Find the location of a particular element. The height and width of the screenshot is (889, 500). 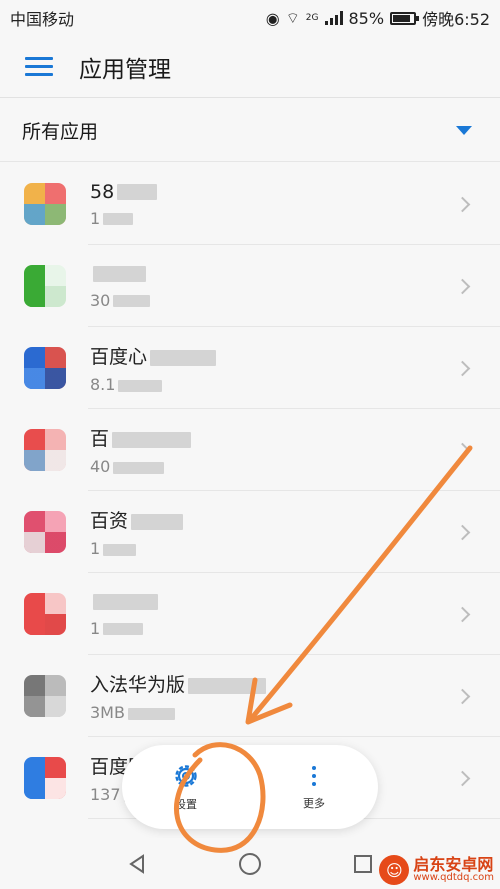

app-list-item: 30 is located at coordinates (250, 286).